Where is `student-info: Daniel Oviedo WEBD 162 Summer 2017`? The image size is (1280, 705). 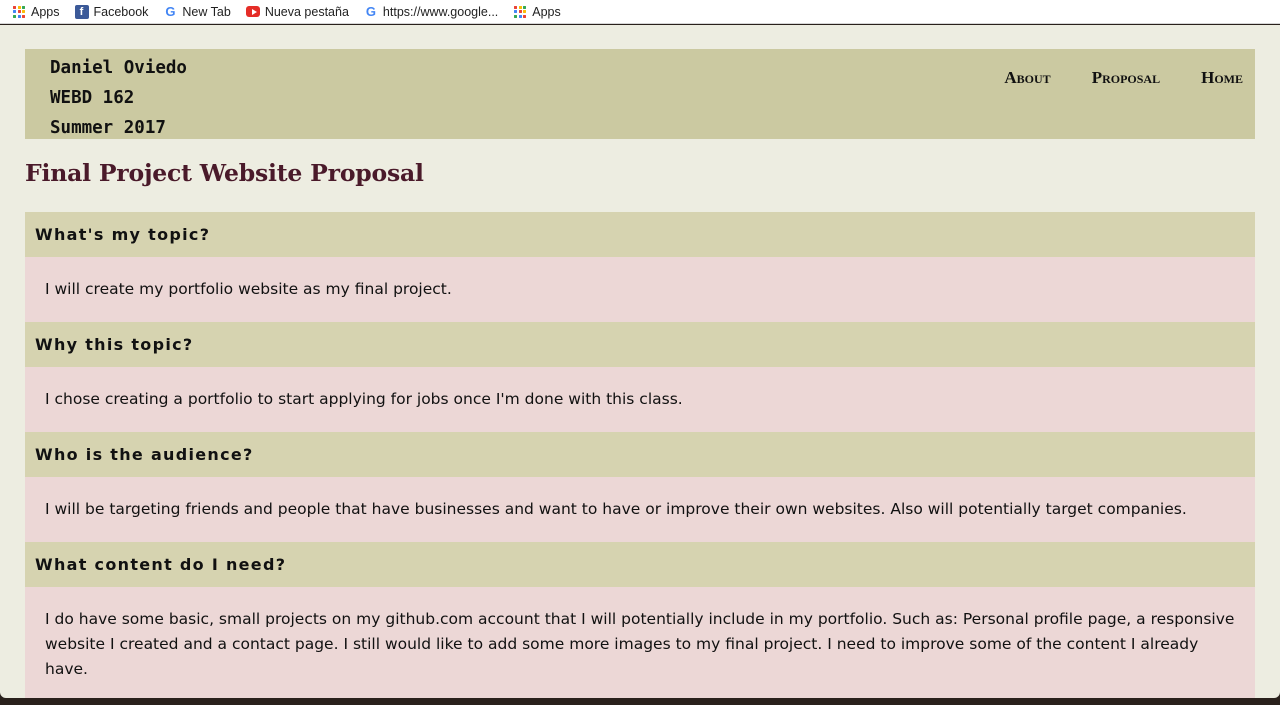
student-info: Daniel Oviedo WEBD 162 Summer 2017 is located at coordinates (118, 98).